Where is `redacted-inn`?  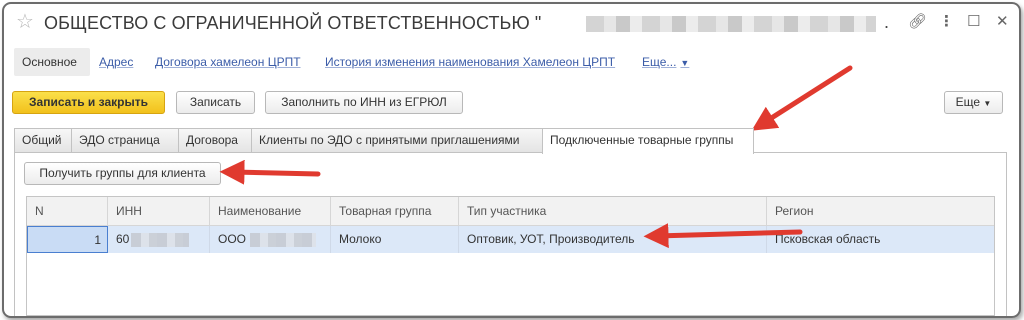
redacted-inn is located at coordinates (160, 239).